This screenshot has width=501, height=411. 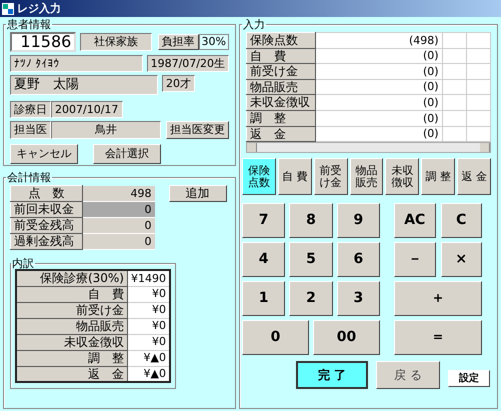 What do you see at coordinates (469, 379) in the screenshot?
I see `settings-button: 設定` at bounding box center [469, 379].